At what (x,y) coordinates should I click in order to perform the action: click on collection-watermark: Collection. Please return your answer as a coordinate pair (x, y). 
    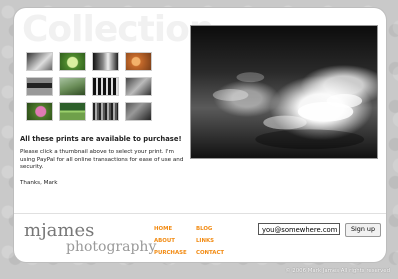
    Looking at the image, I should click on (118, 29).